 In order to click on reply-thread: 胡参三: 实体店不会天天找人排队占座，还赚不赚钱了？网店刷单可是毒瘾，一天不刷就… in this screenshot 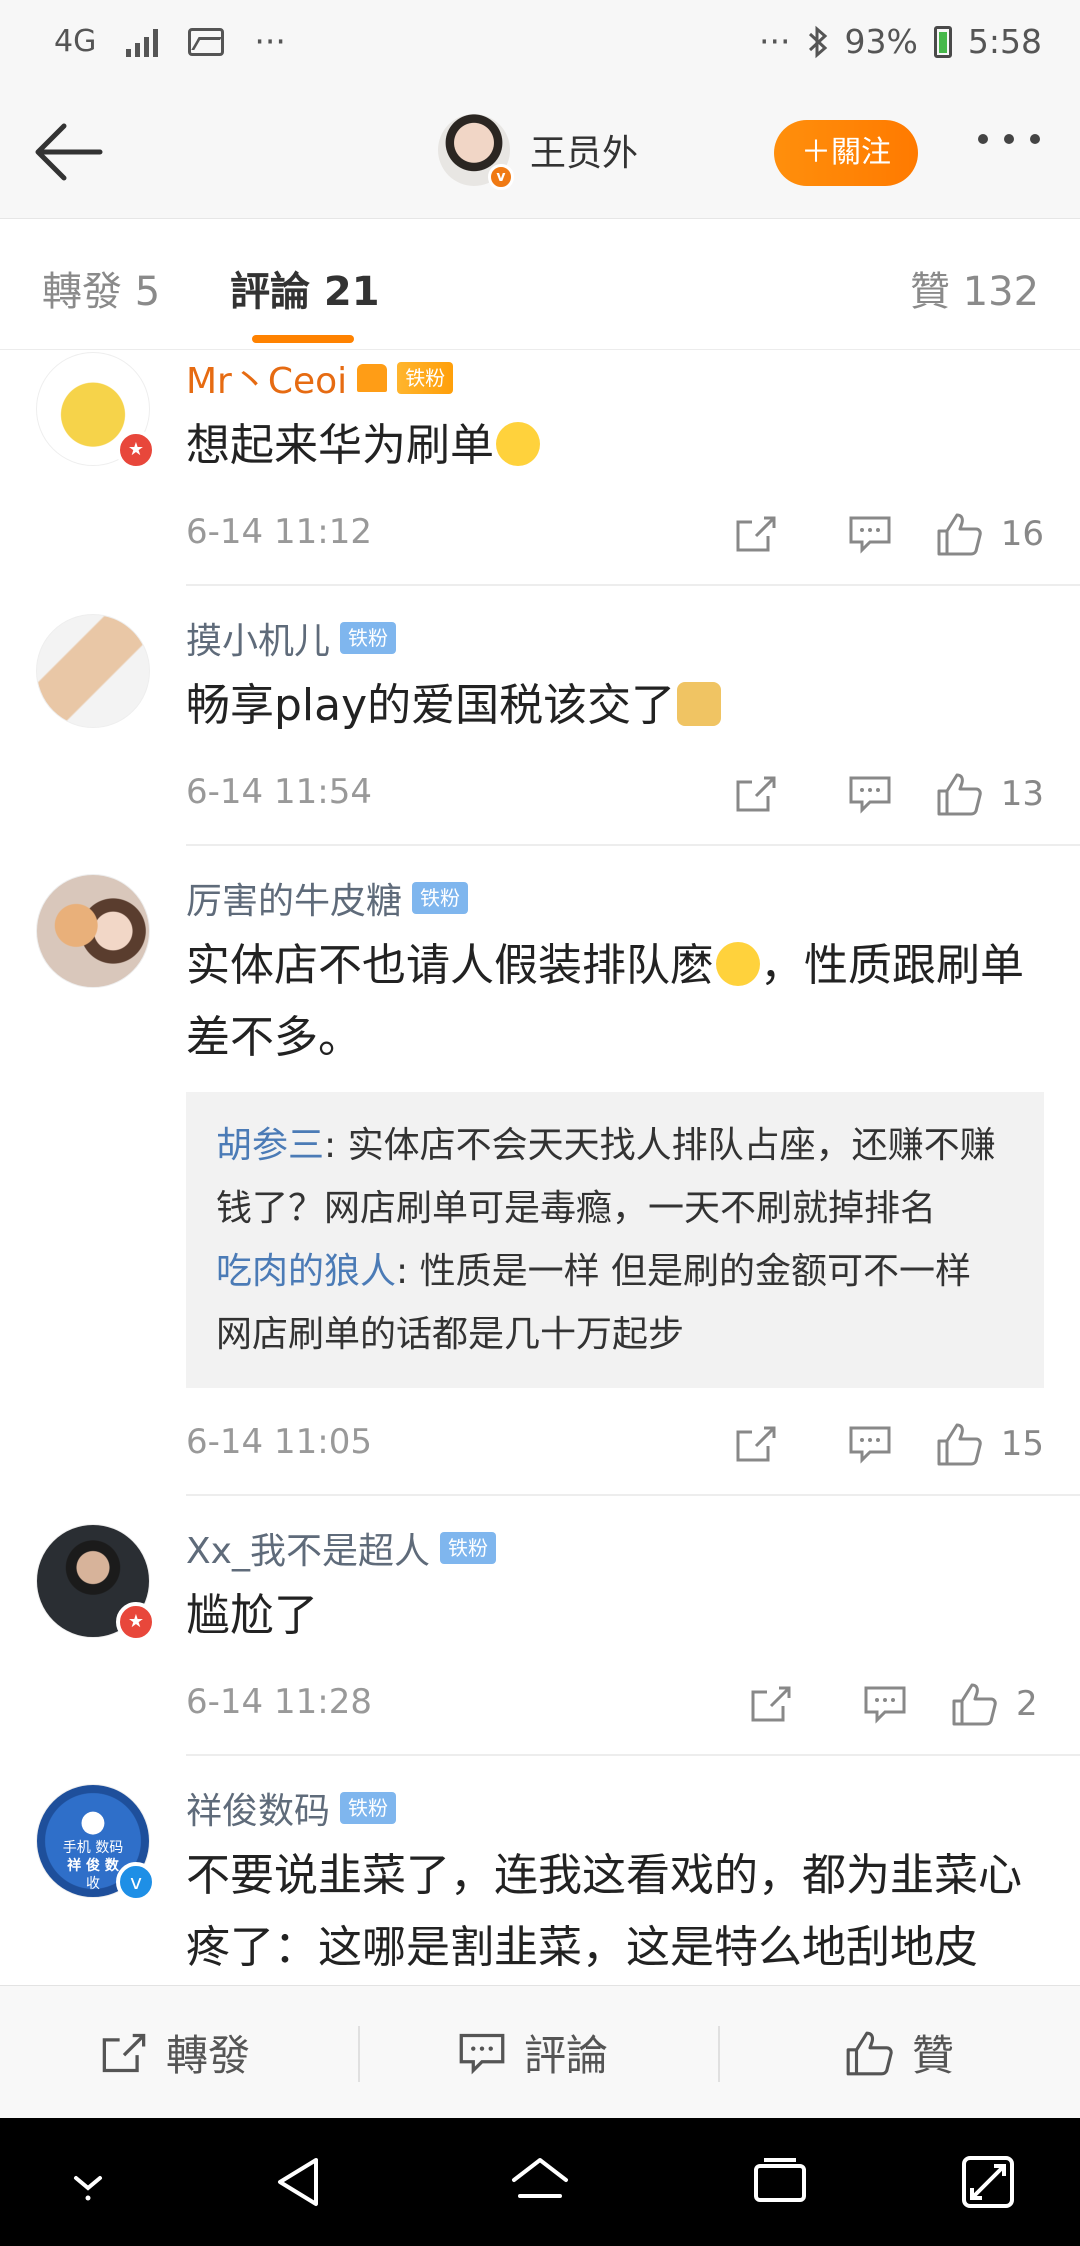, I will do `click(615, 1240)`.